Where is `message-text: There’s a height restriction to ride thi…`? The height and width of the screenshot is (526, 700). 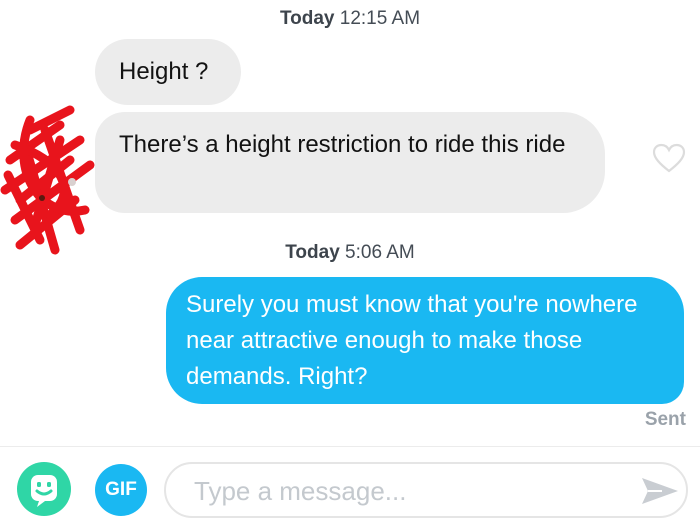
message-text: There’s a height restriction to ride thi… is located at coordinates (342, 144).